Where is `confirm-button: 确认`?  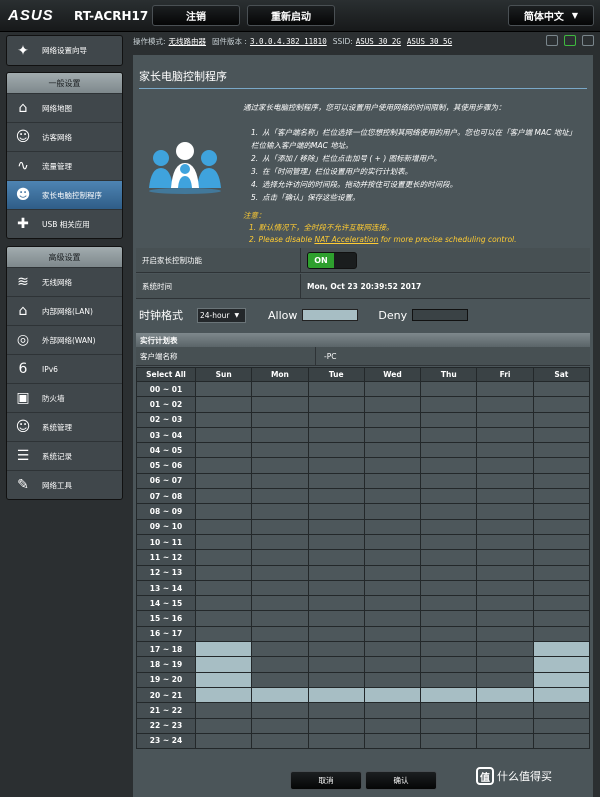
confirm-button: 确认 is located at coordinates (401, 780).